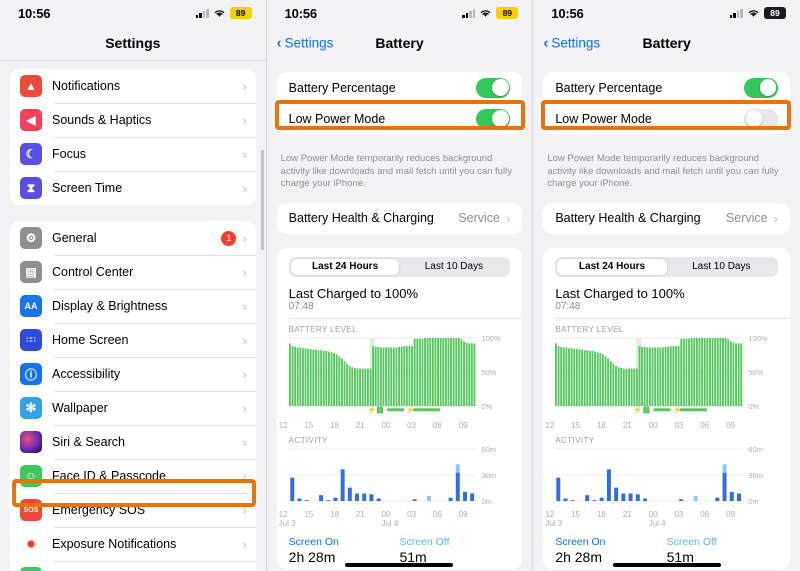  I want to click on sidebar-item-focus: ☾ Focus ›, so click(133, 154).